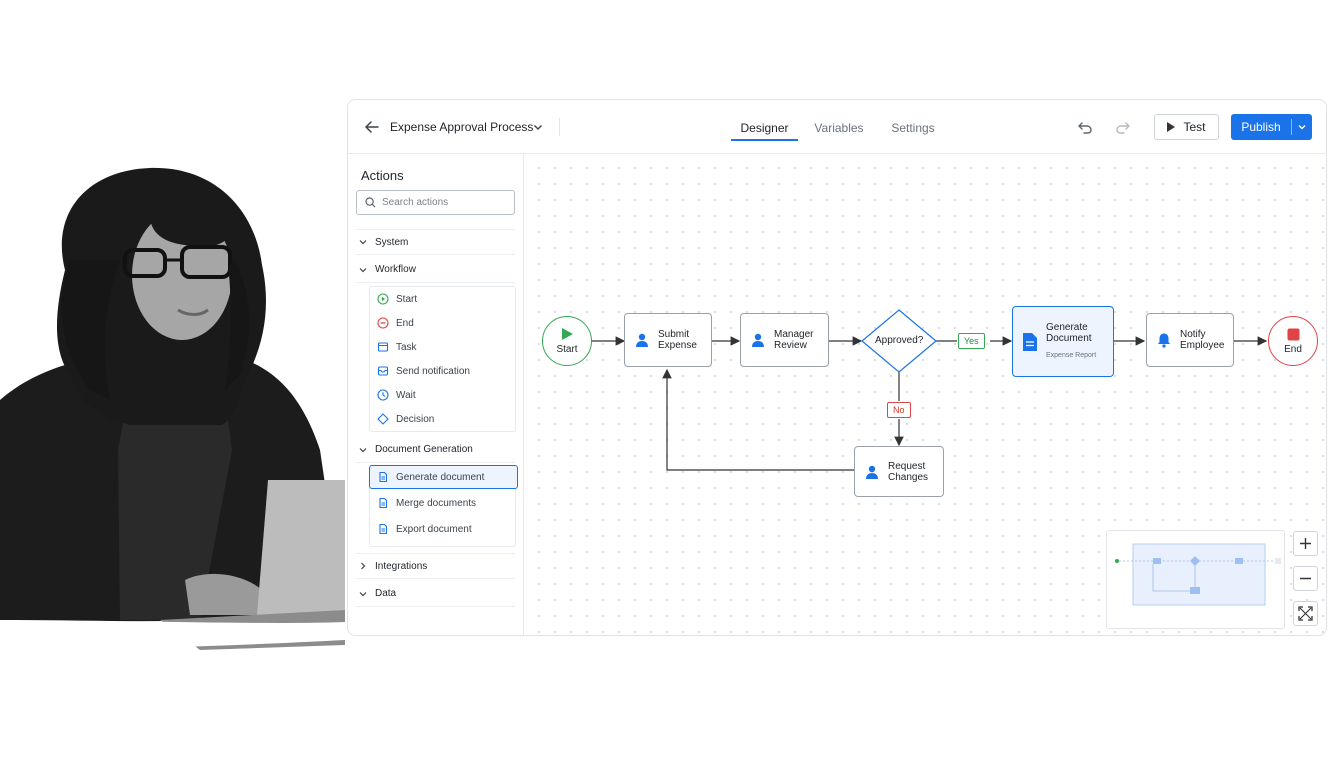  I want to click on action-label: Send notification, so click(433, 371).